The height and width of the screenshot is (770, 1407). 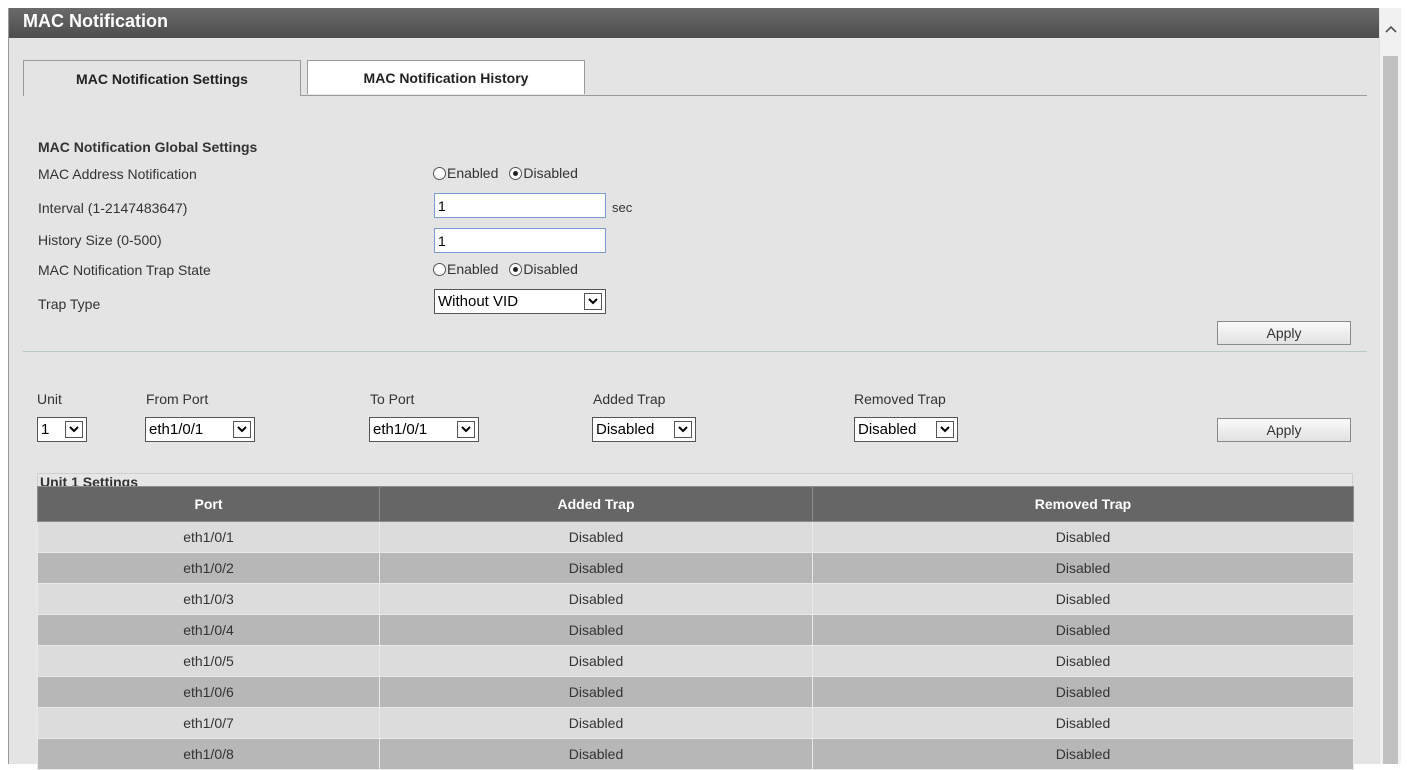 What do you see at coordinates (208, 504) in the screenshot?
I see `column-header-port: Port` at bounding box center [208, 504].